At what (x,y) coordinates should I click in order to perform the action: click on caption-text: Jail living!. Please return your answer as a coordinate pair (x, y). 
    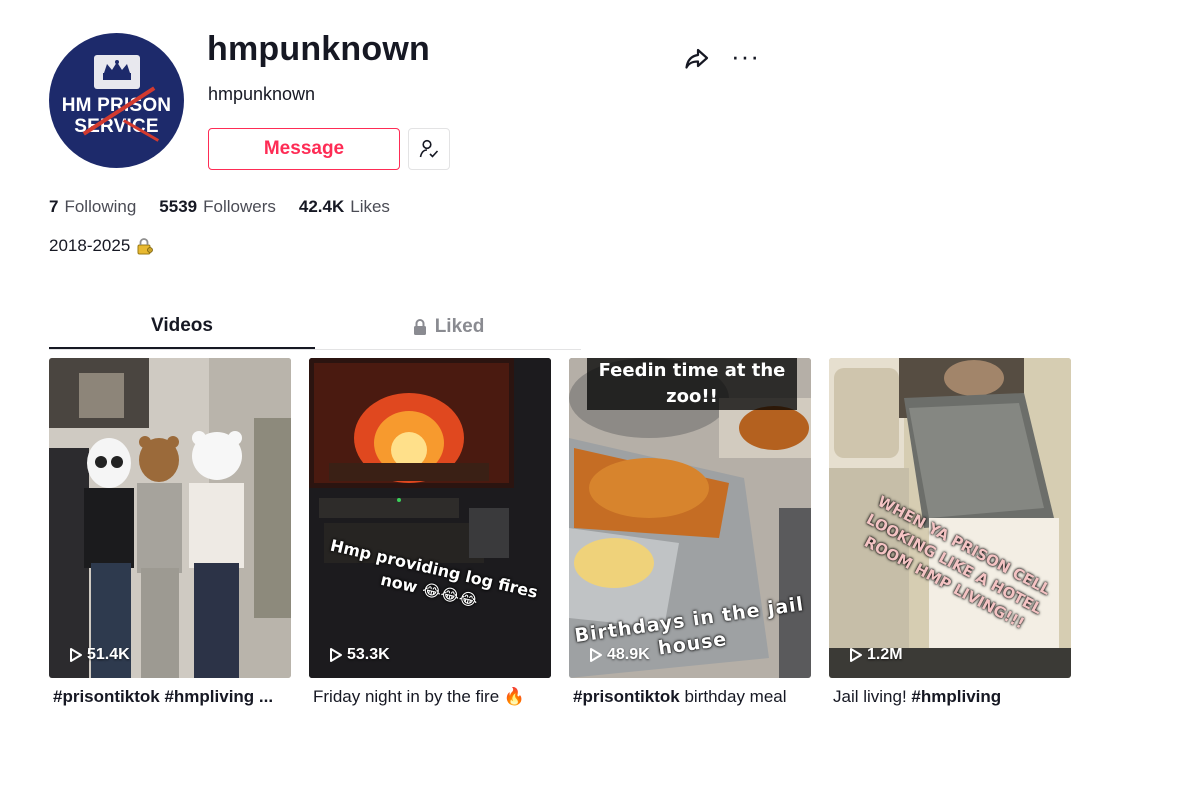
    Looking at the image, I should click on (872, 696).